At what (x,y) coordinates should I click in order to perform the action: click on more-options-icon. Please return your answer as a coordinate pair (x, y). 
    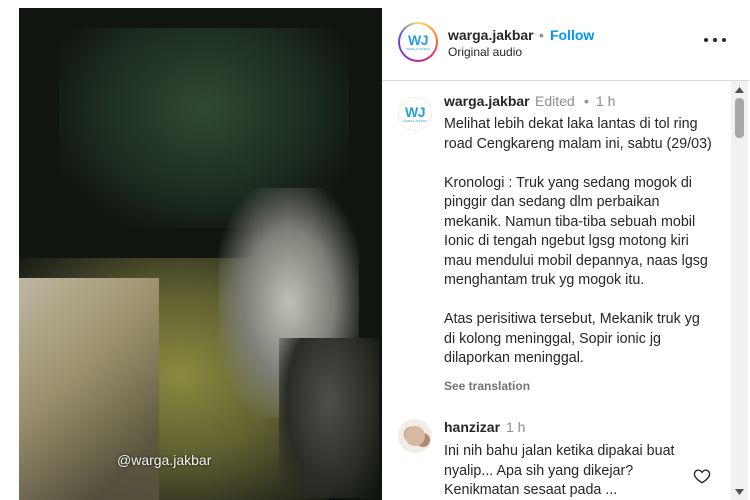
    Looking at the image, I should click on (715, 40).